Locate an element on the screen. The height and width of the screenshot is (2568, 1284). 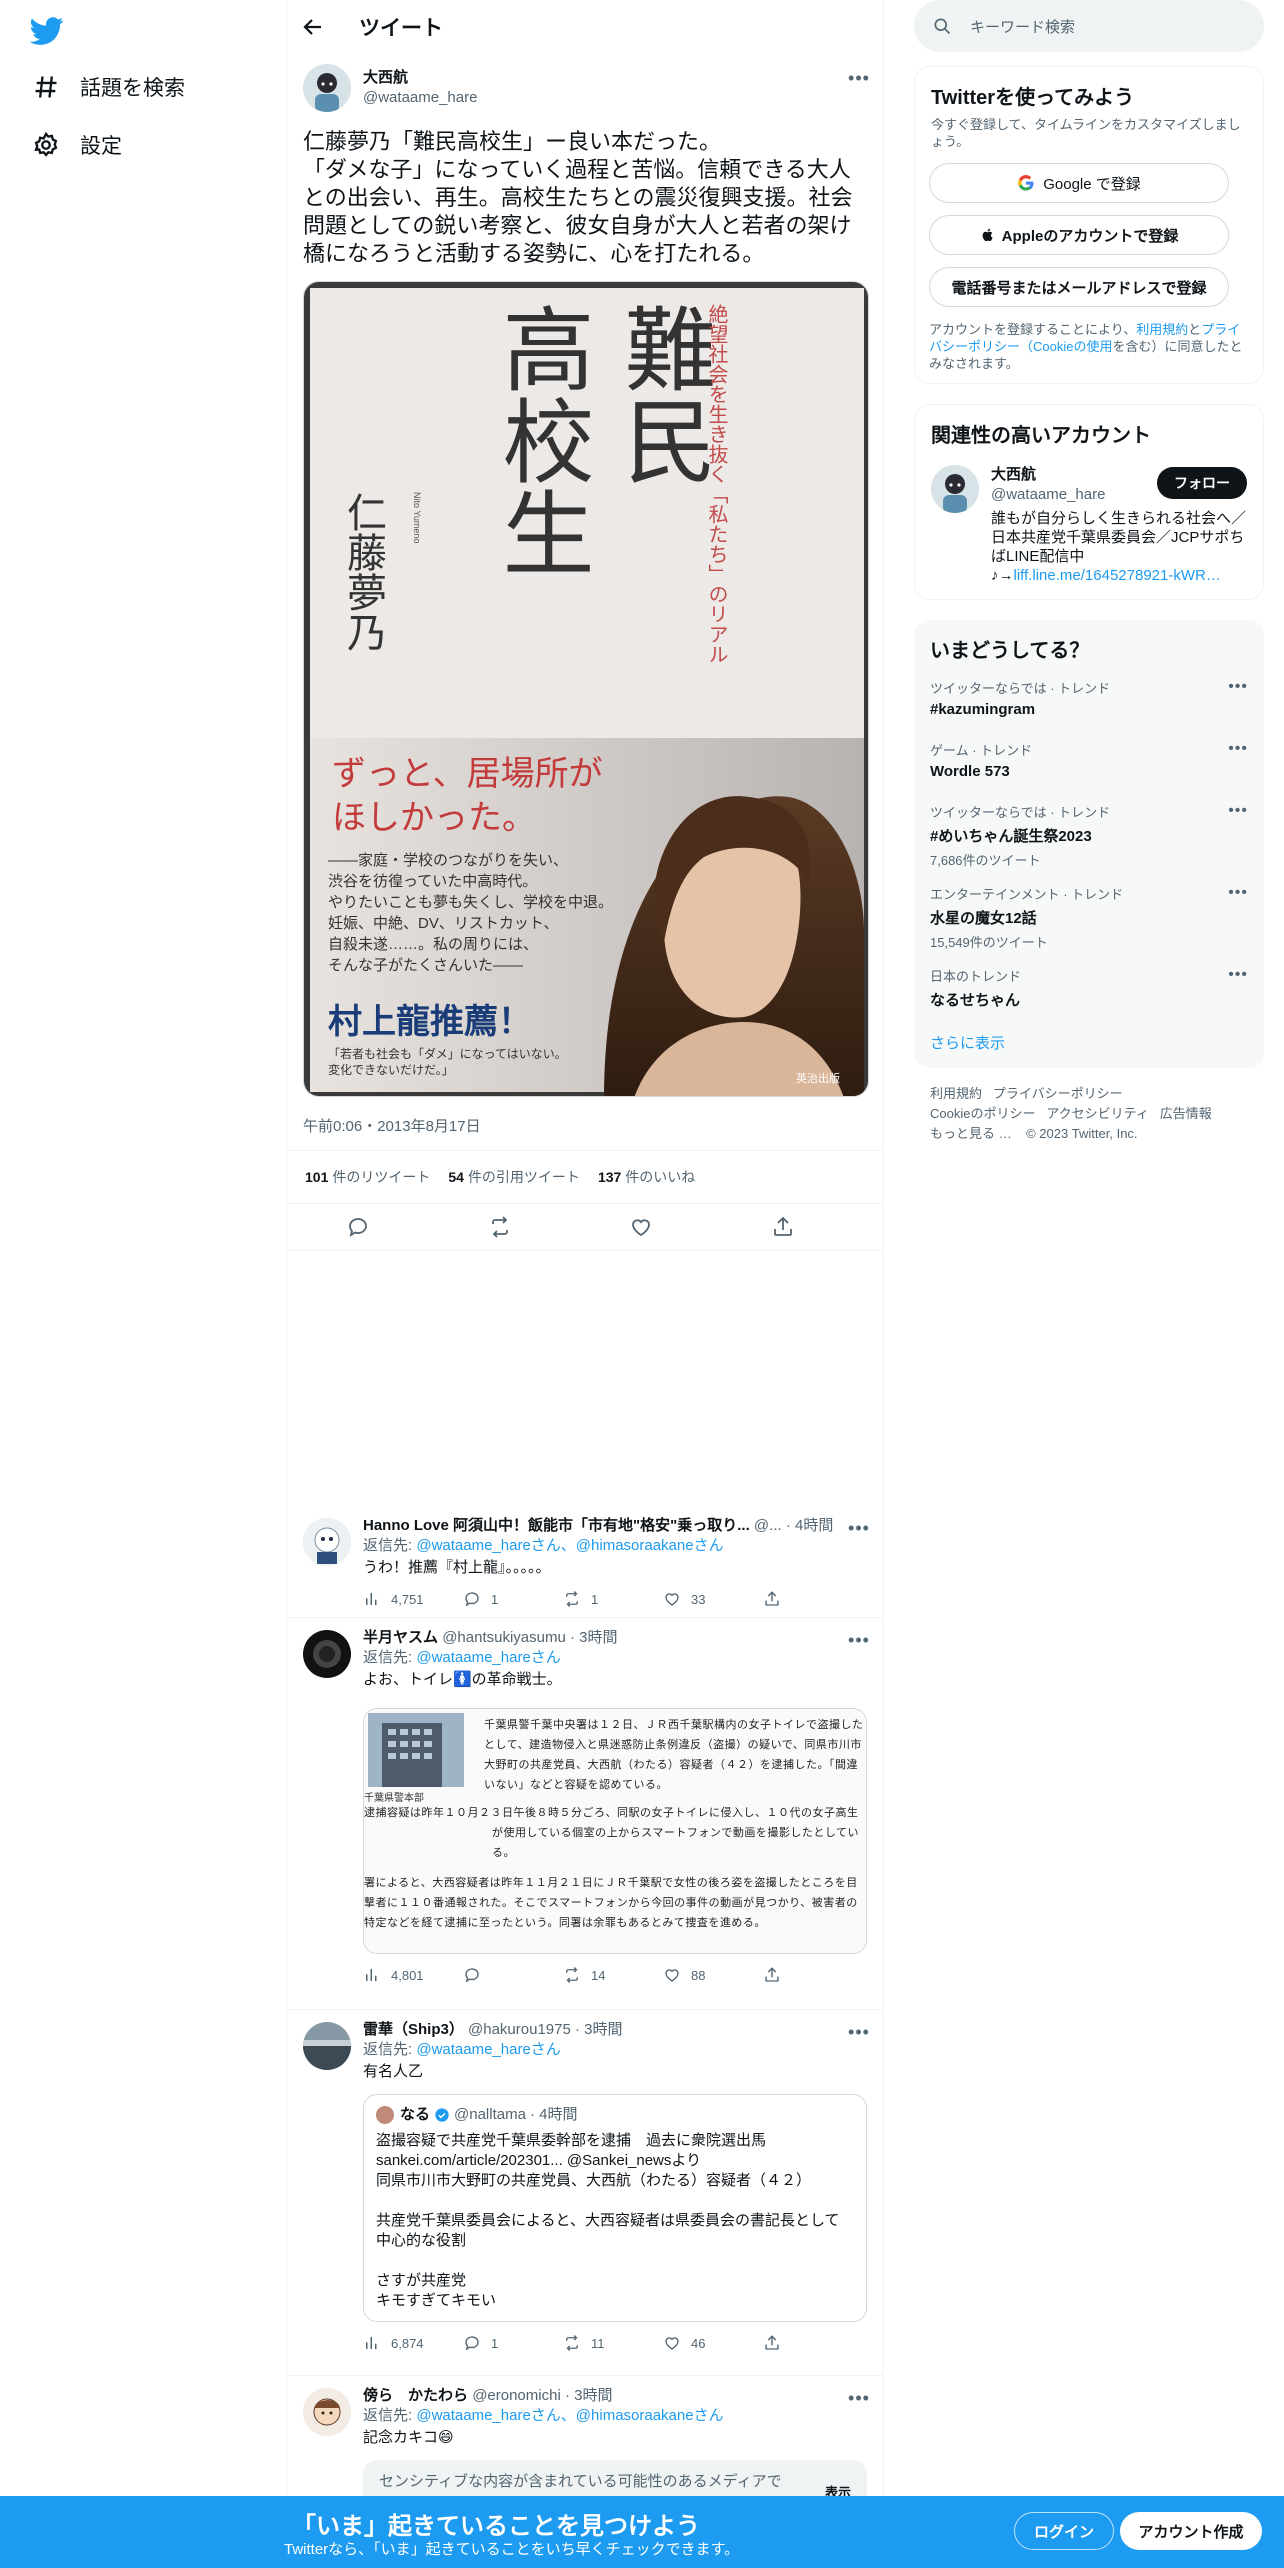
footer-privacy-link: プライバシーポリシー is located at coordinates (1058, 1093).